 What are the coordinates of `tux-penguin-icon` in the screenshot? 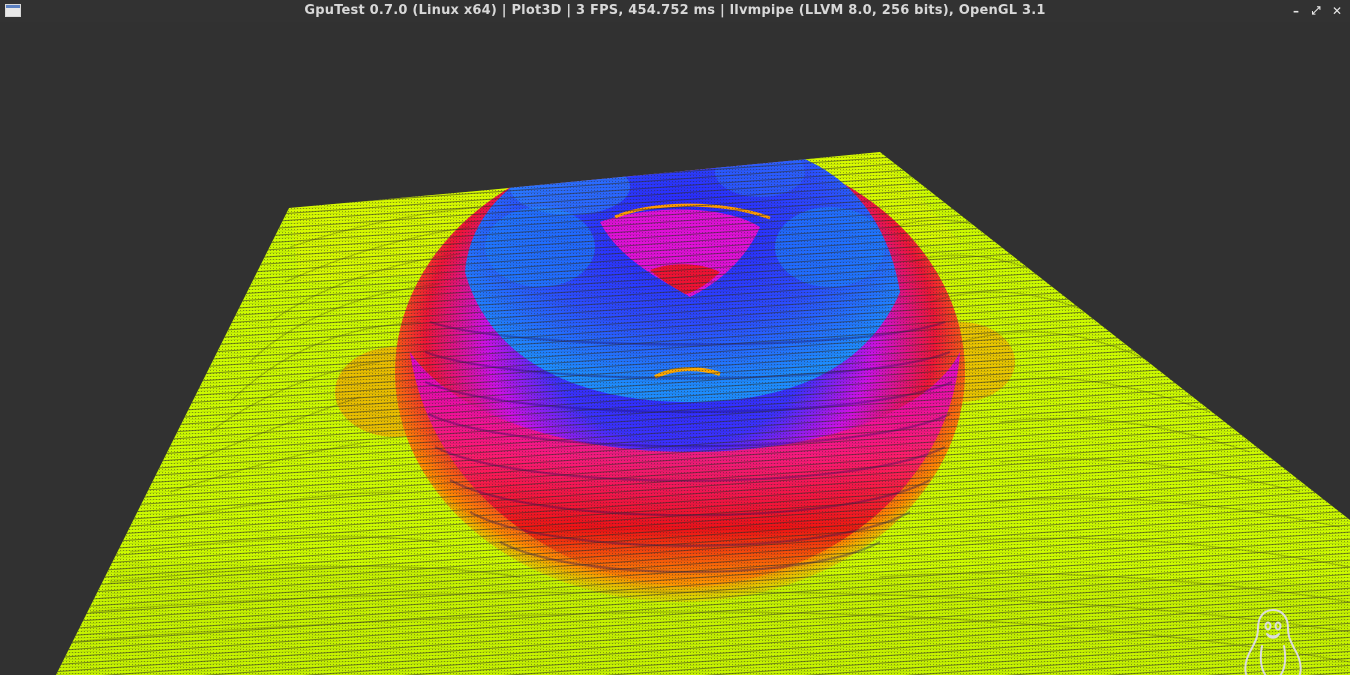 It's located at (1273, 642).